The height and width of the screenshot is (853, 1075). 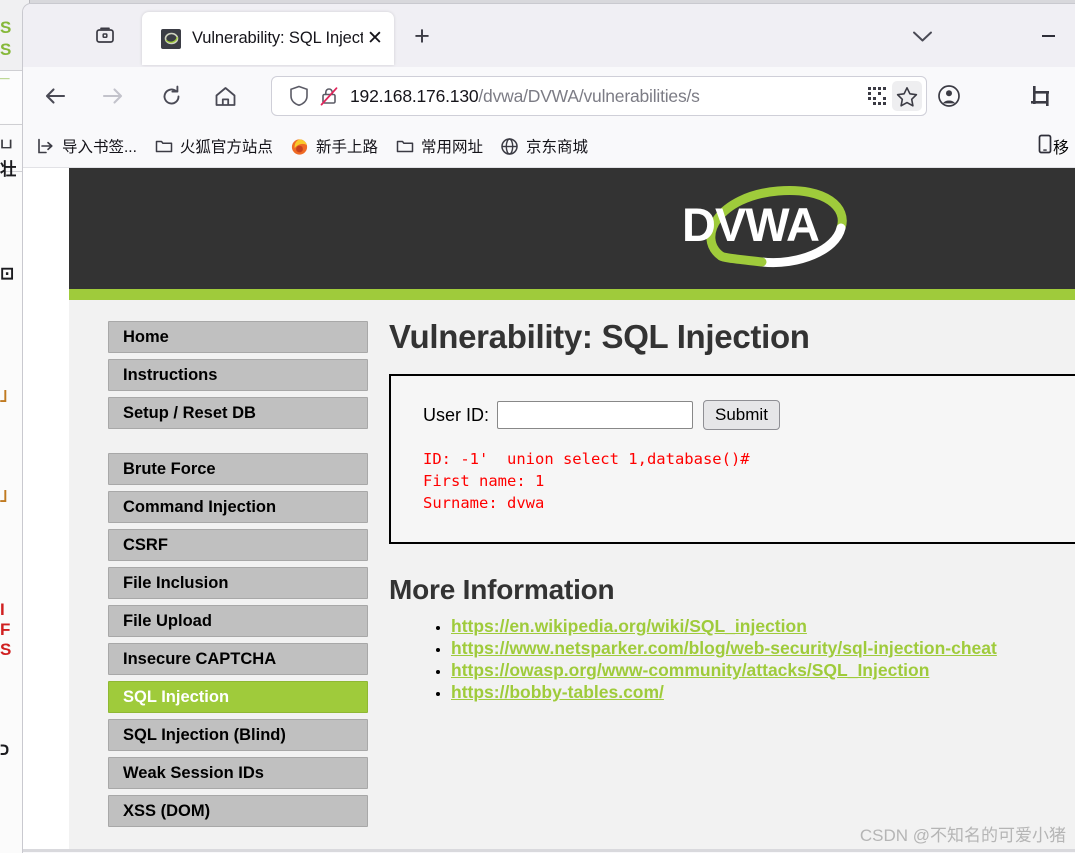 What do you see at coordinates (238, 697) in the screenshot?
I see `sidebar-item-sql-injection: SQL Injection` at bounding box center [238, 697].